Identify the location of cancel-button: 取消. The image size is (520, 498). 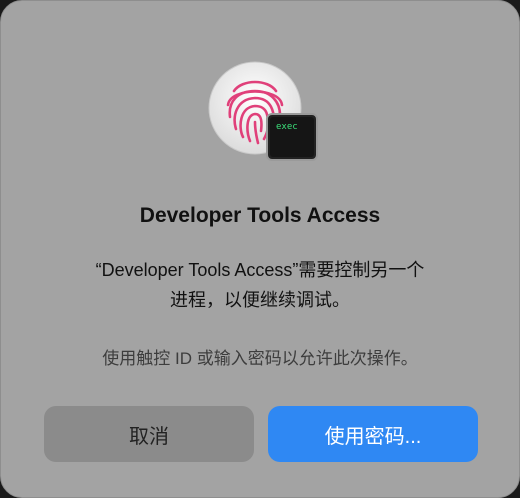
(149, 434).